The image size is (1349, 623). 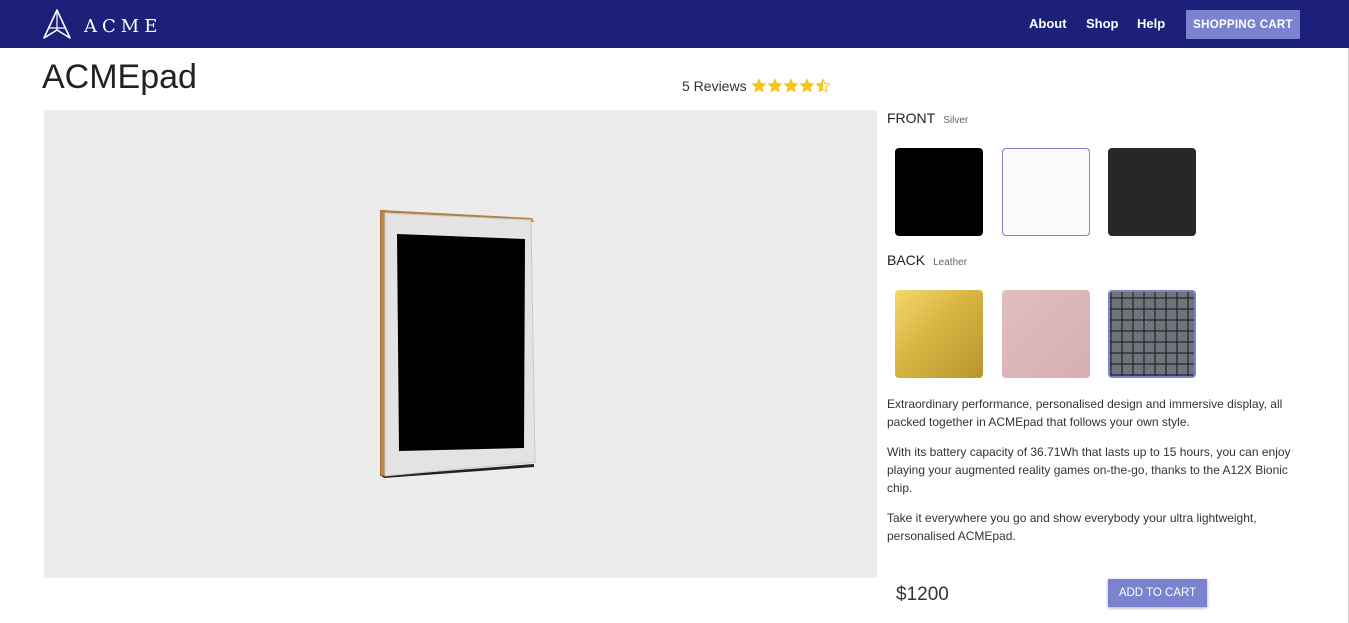 I want to click on rating-stars, so click(x=791, y=86).